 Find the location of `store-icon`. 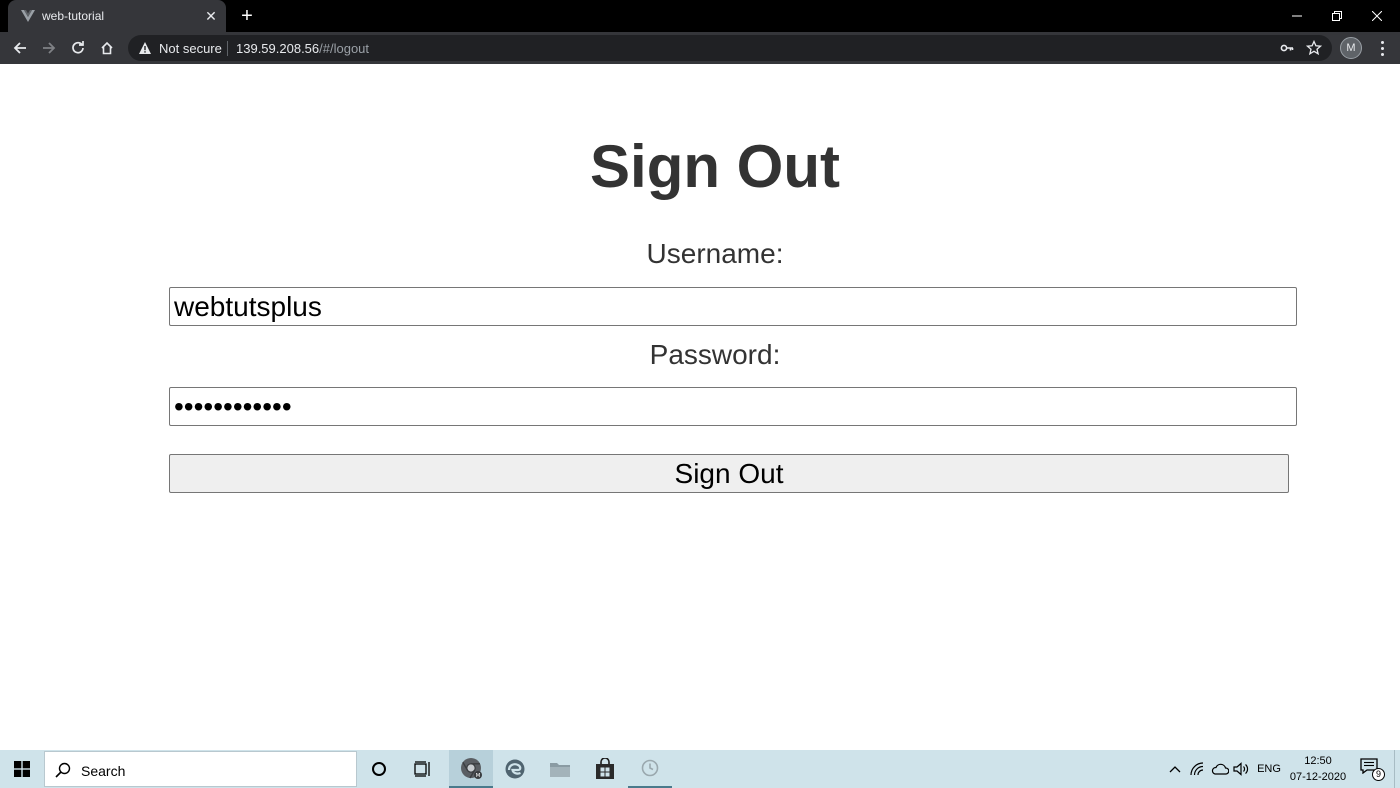

store-icon is located at coordinates (605, 769).